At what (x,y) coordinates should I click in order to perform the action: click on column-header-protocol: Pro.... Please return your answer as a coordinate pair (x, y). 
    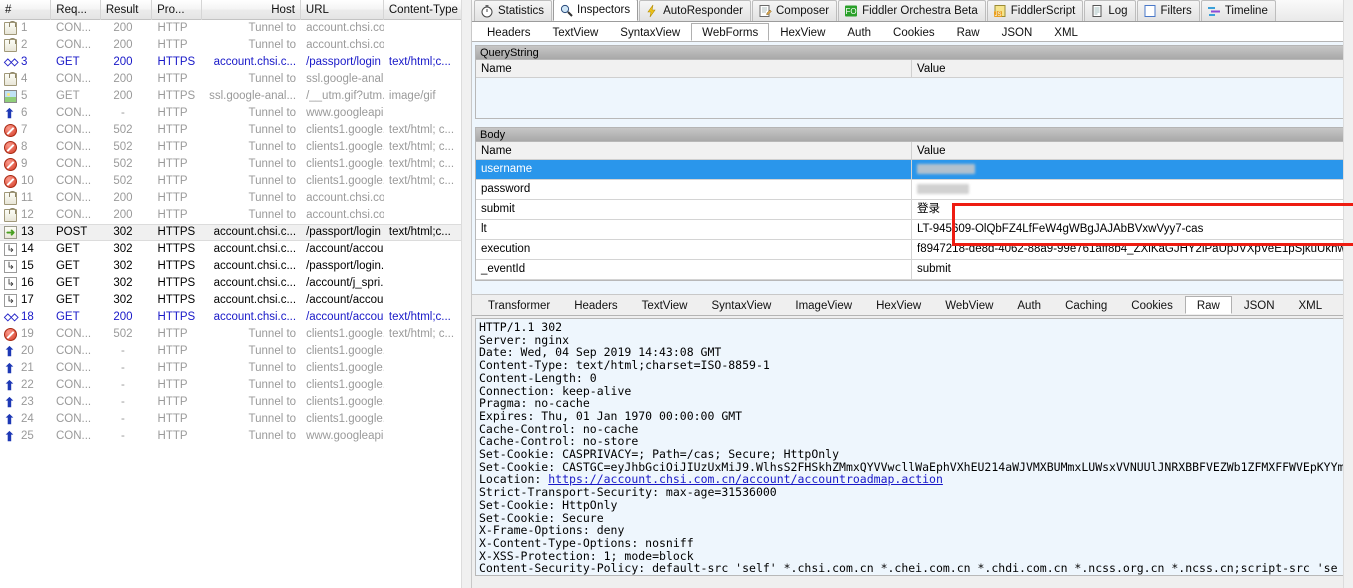
    Looking at the image, I should click on (177, 10).